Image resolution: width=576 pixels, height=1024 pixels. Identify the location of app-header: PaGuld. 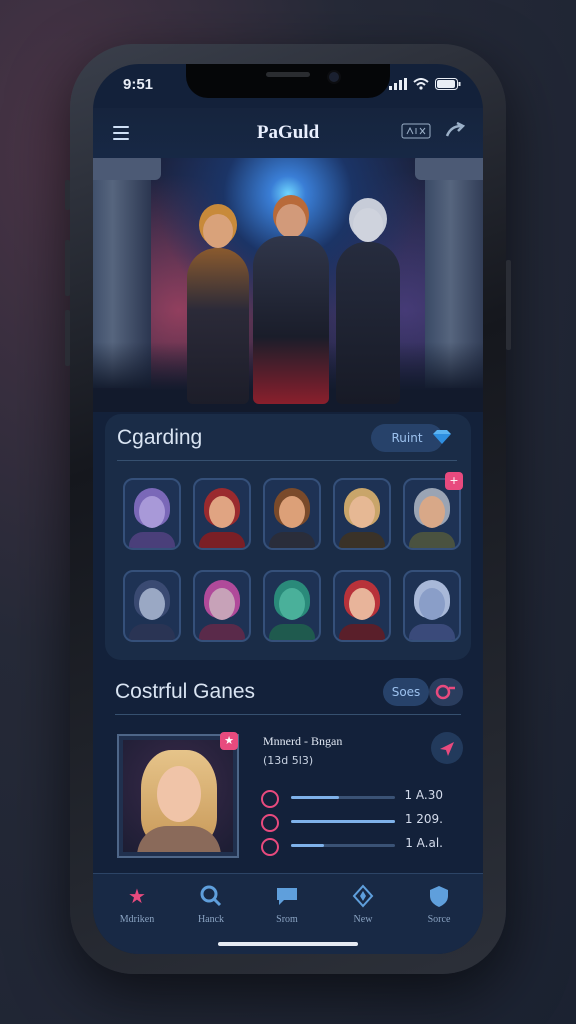
(288, 133).